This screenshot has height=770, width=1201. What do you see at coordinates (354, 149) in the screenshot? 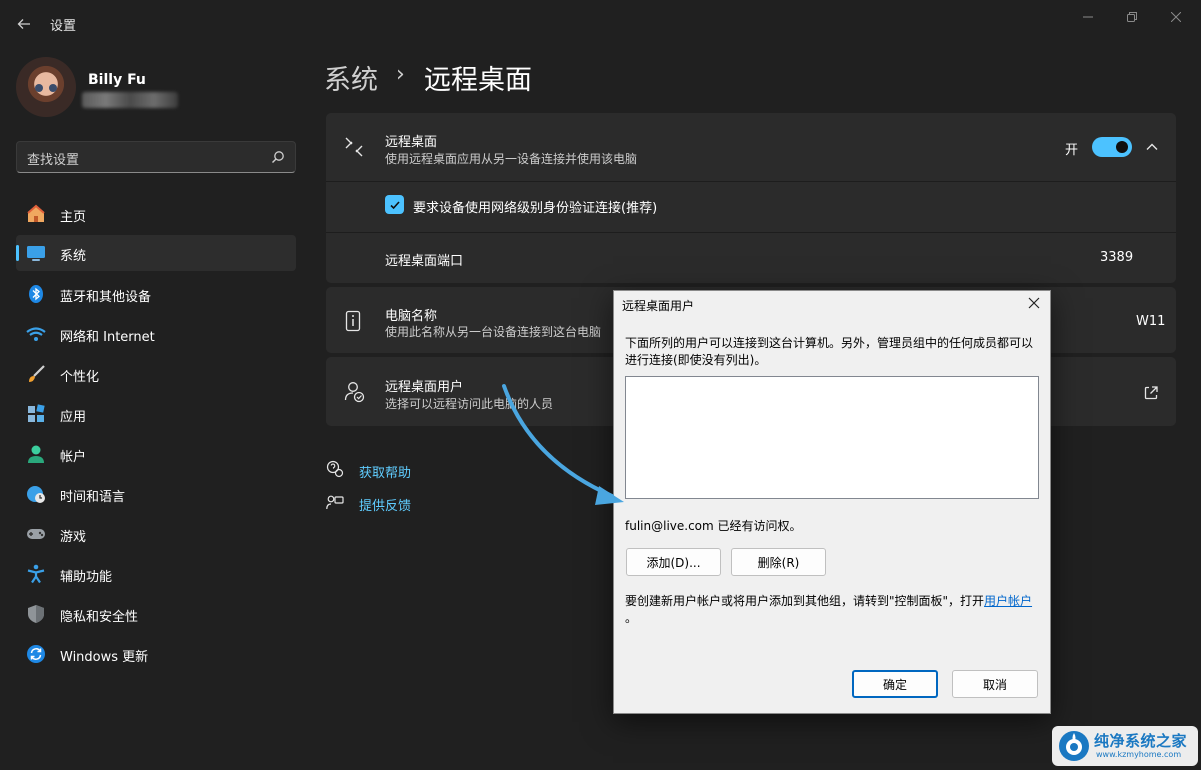
I see `remote-desktop-icon` at bounding box center [354, 149].